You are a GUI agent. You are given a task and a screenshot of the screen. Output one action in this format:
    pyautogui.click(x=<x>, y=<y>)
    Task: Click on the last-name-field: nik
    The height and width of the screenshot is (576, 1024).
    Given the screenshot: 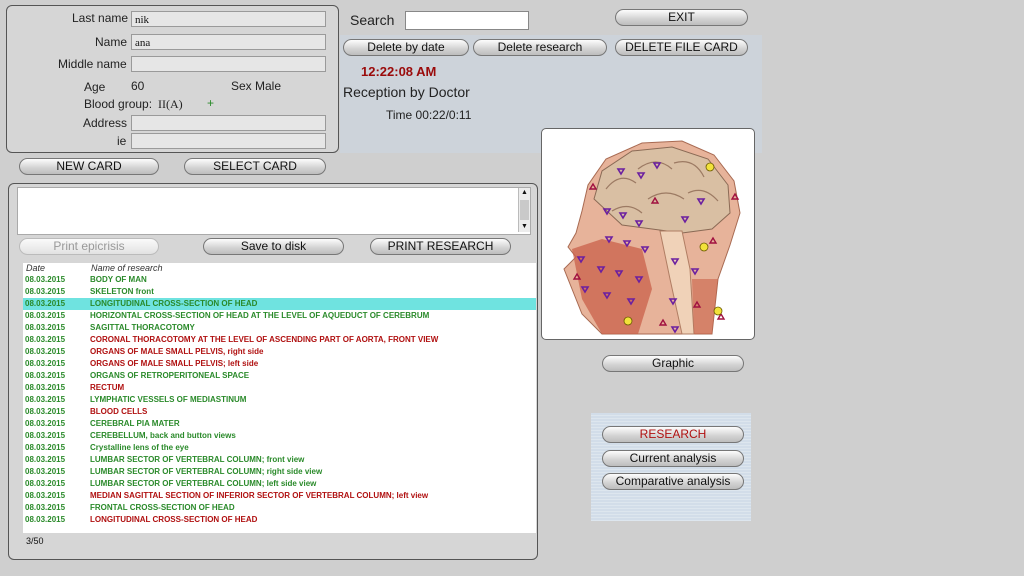 What is the action you would take?
    pyautogui.click(x=228, y=19)
    